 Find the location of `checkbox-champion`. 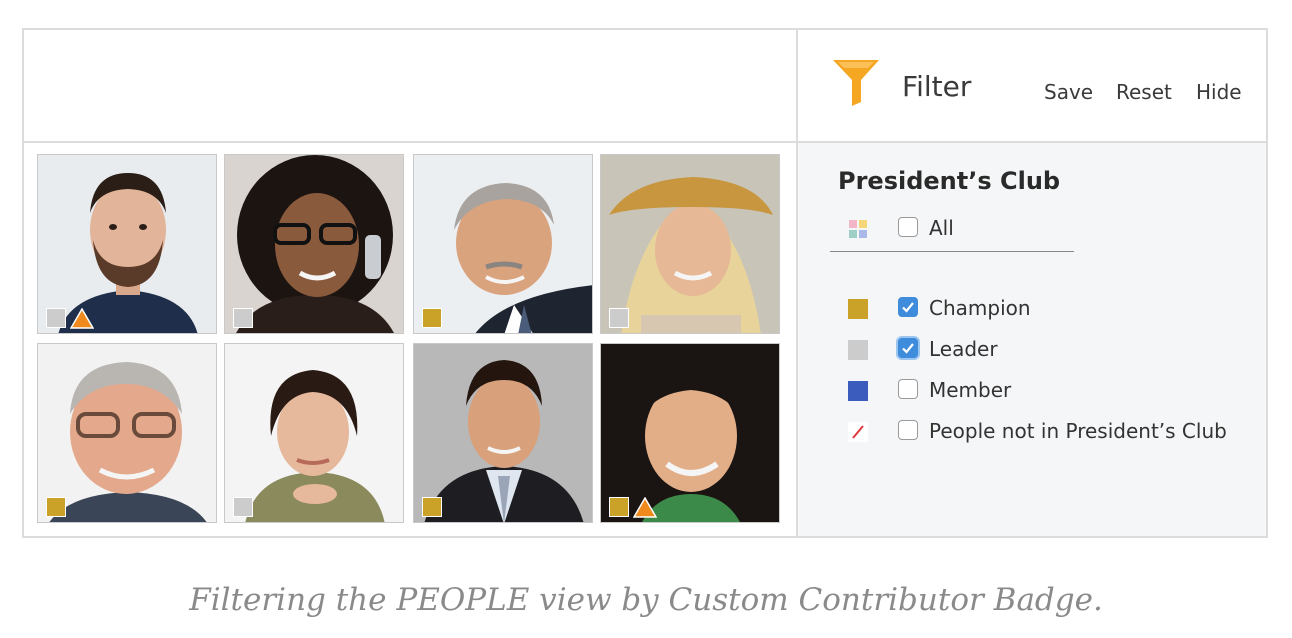

checkbox-champion is located at coordinates (908, 307).